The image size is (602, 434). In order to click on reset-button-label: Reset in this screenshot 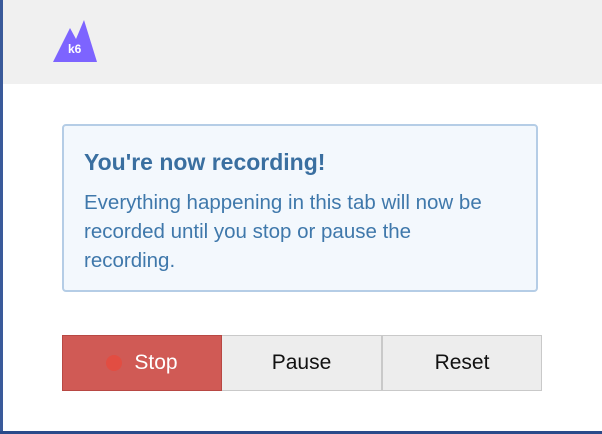, I will do `click(462, 362)`.